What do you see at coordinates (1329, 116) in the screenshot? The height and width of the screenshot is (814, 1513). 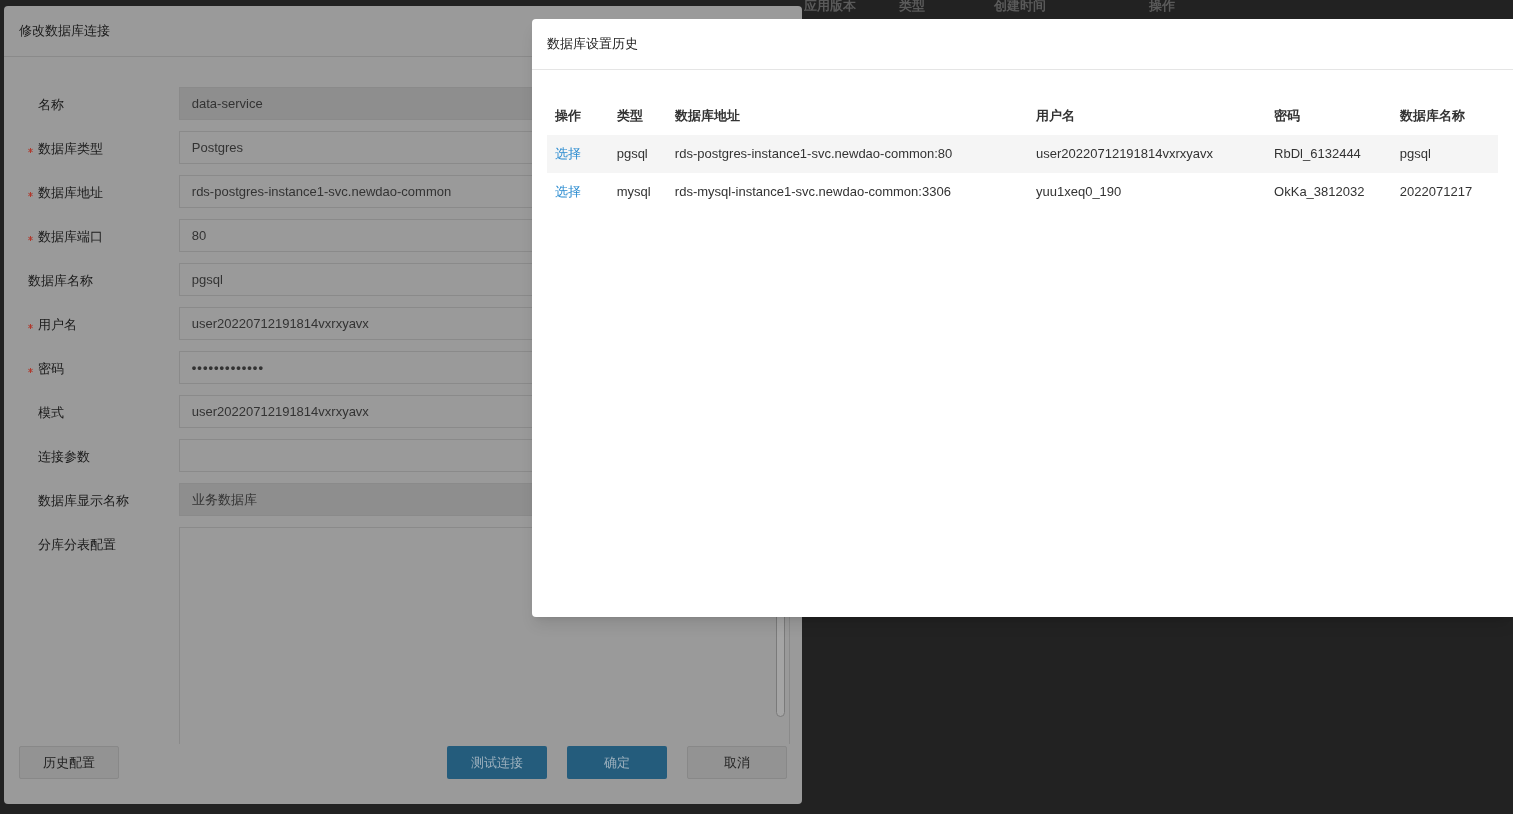 I see `column-header: 密码` at bounding box center [1329, 116].